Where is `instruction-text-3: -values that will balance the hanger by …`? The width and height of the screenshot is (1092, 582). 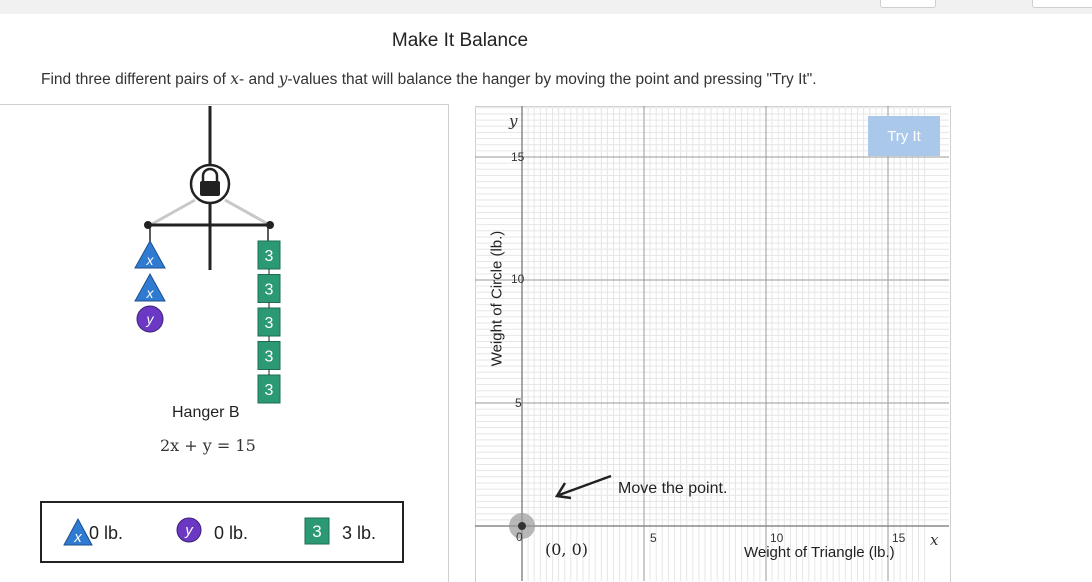
instruction-text-3: -values that will balance the hanger by … is located at coordinates (552, 79).